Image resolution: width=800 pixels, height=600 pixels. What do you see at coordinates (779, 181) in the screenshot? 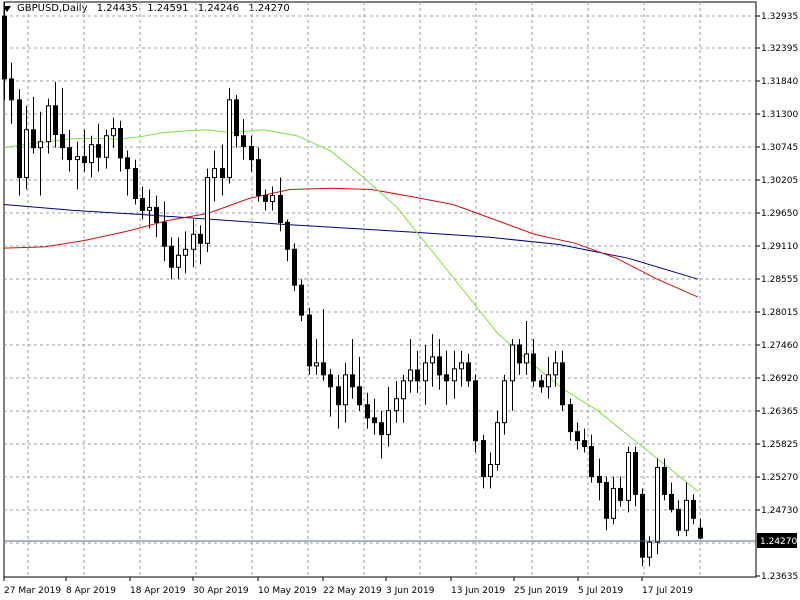
I see `y-tick-label: 1.30205` at bounding box center [779, 181].